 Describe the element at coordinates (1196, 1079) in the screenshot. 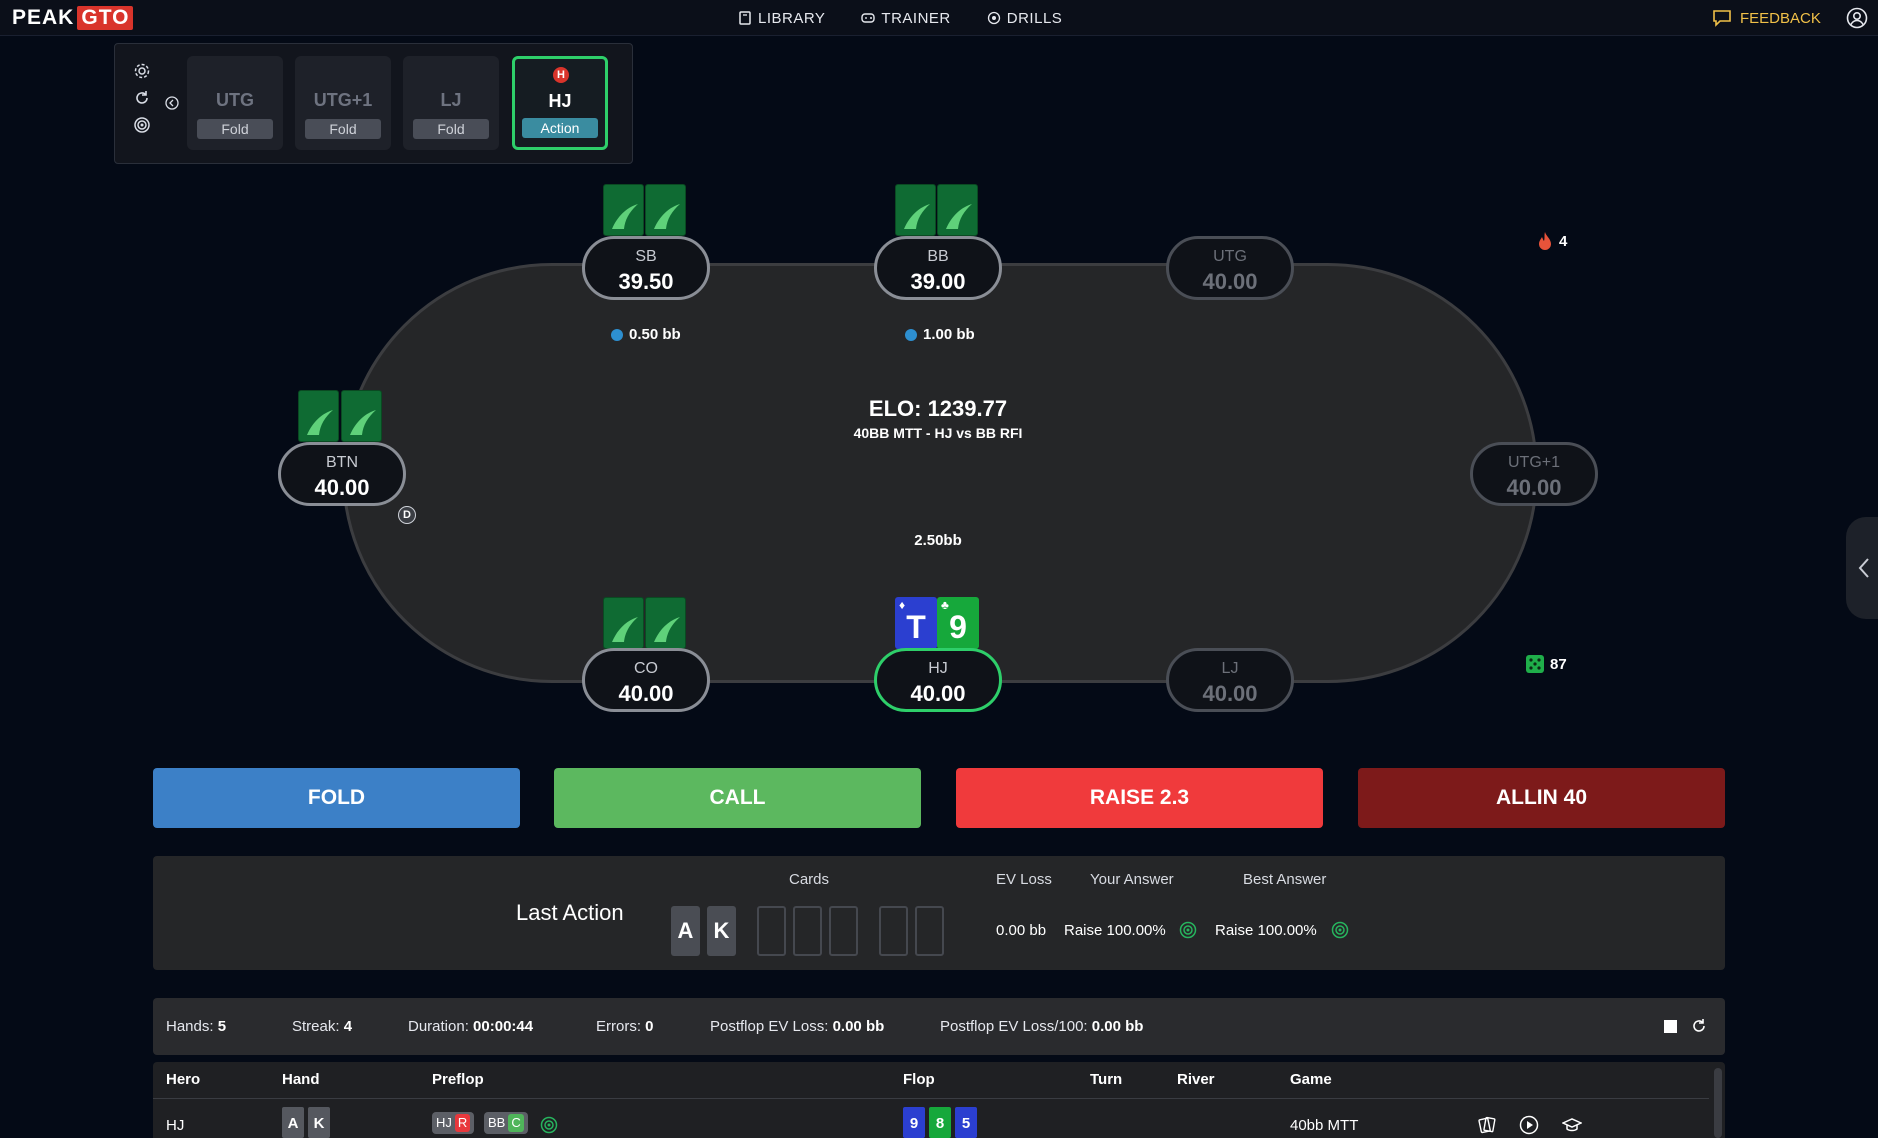

I see `col-header-river: River` at that location.